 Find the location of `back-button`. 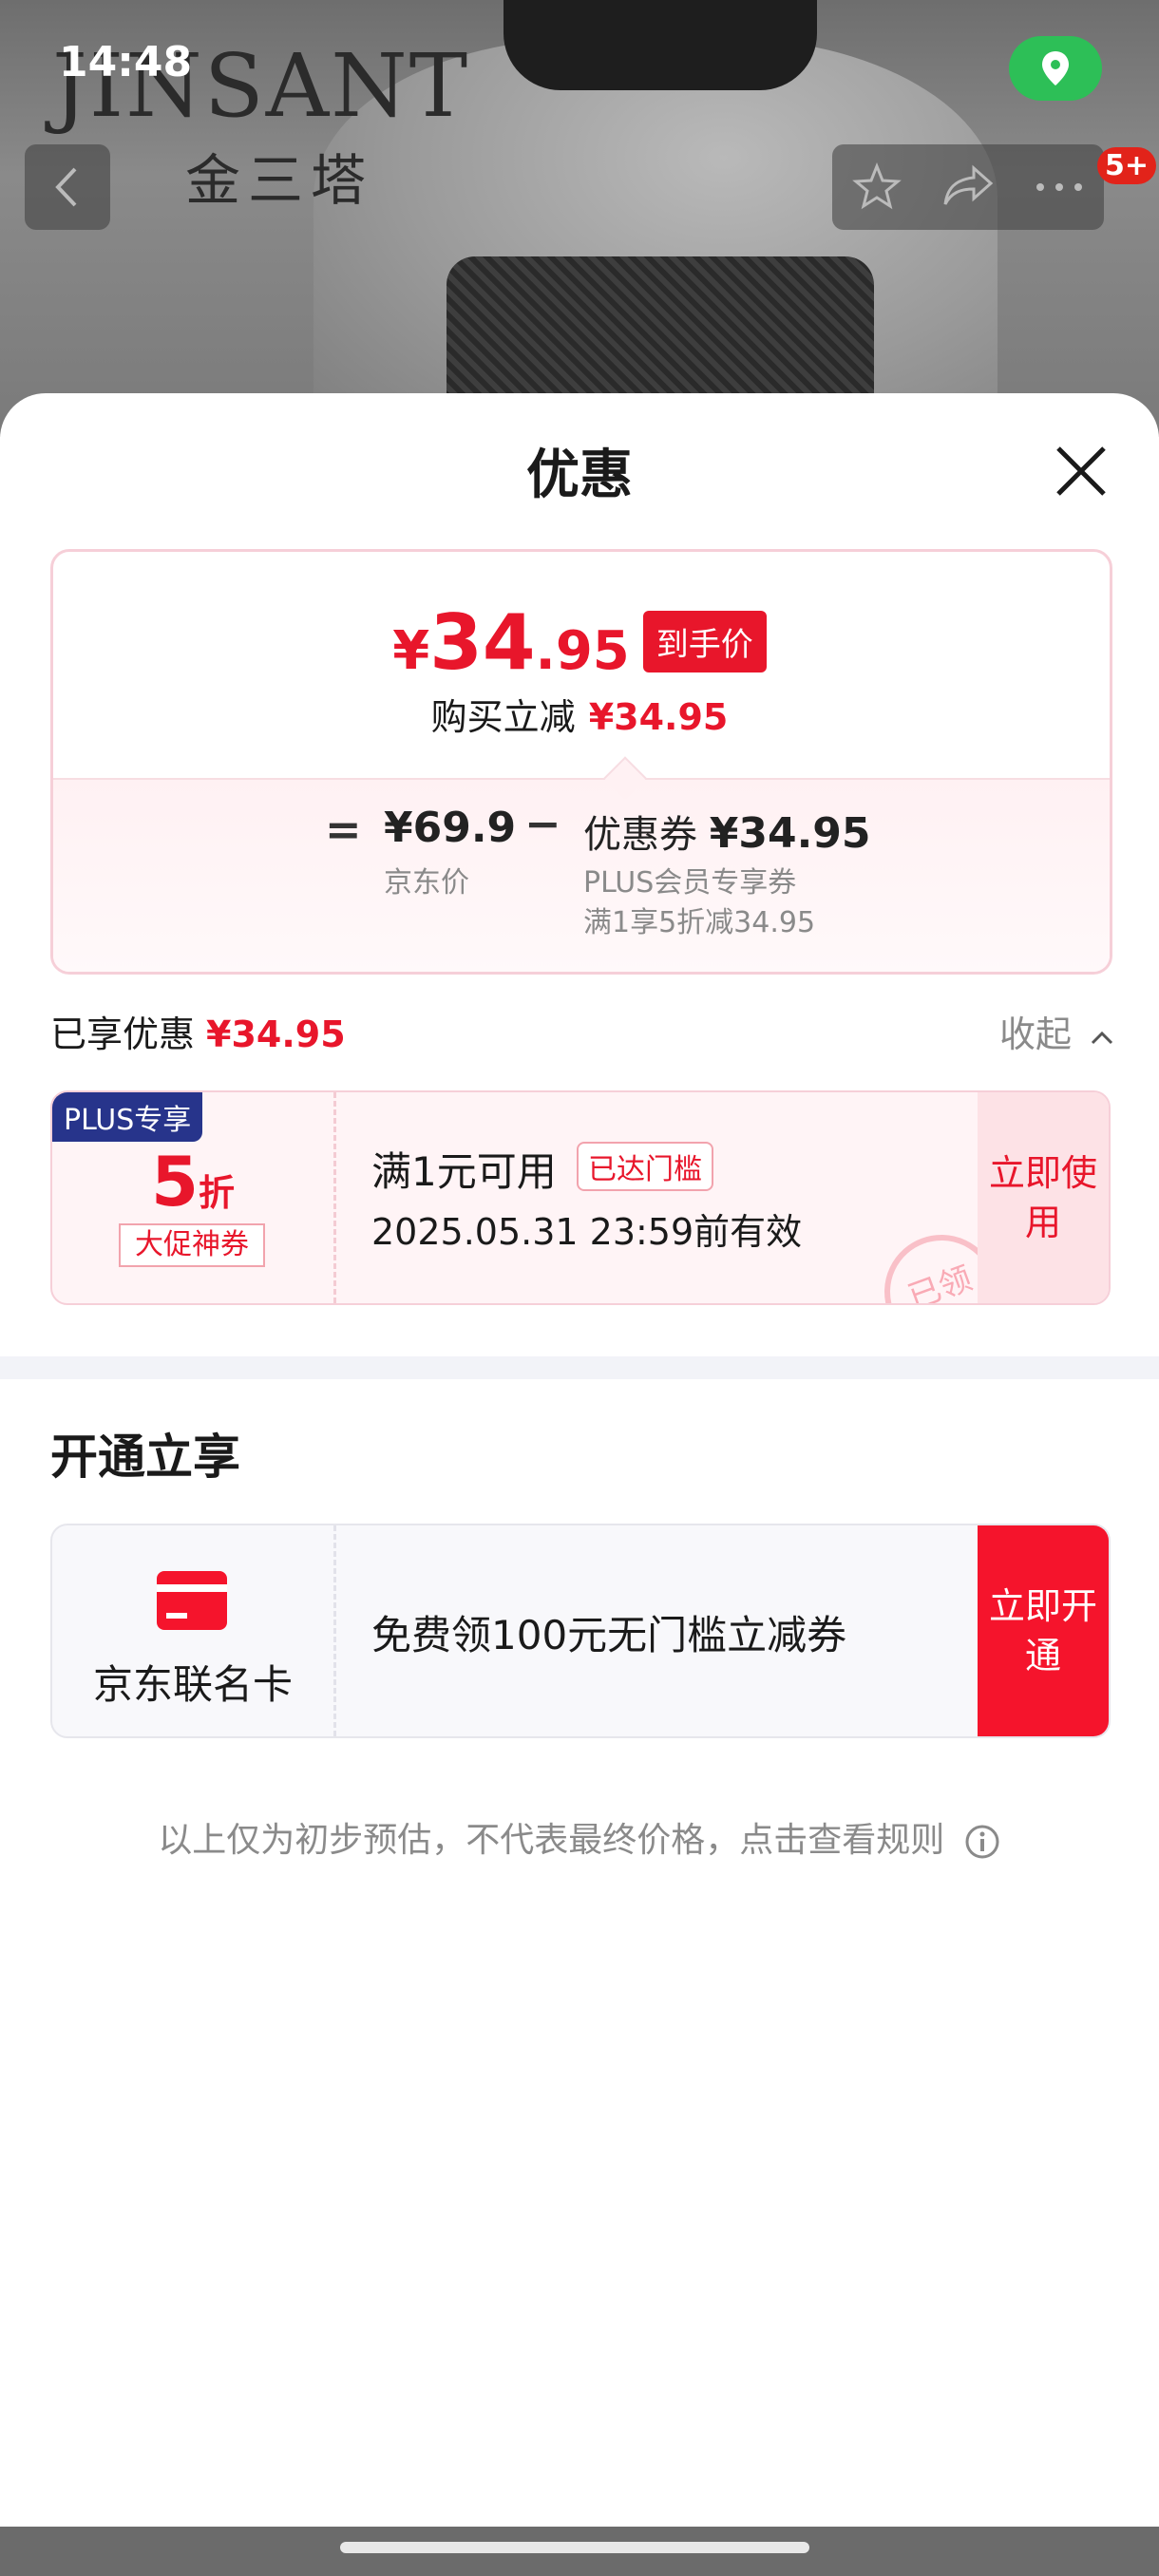

back-button is located at coordinates (67, 187).